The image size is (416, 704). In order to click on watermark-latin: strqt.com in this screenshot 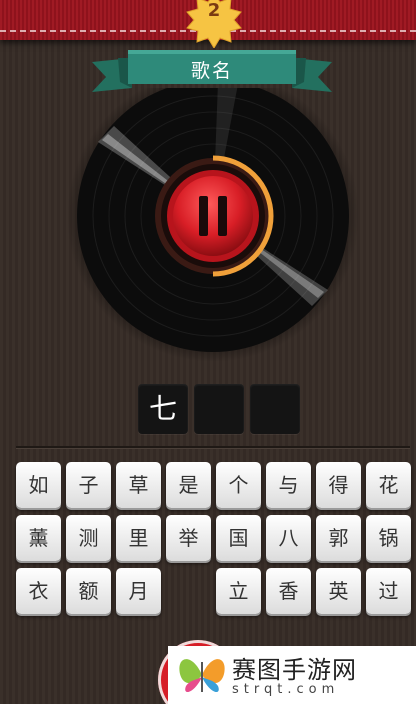, I will do `click(286, 689)`.